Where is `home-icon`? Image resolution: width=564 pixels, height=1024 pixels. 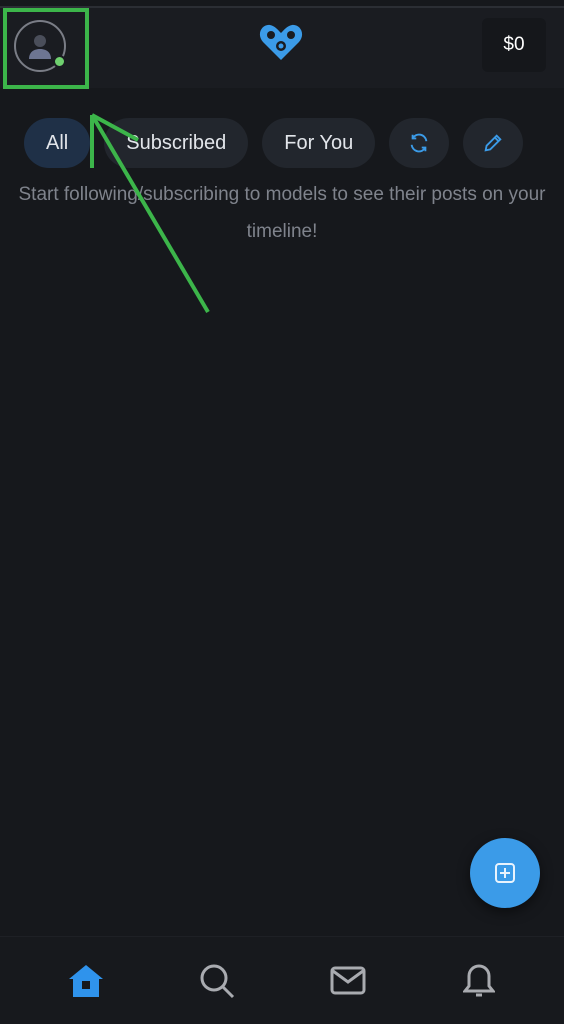
home-icon is located at coordinates (85, 980).